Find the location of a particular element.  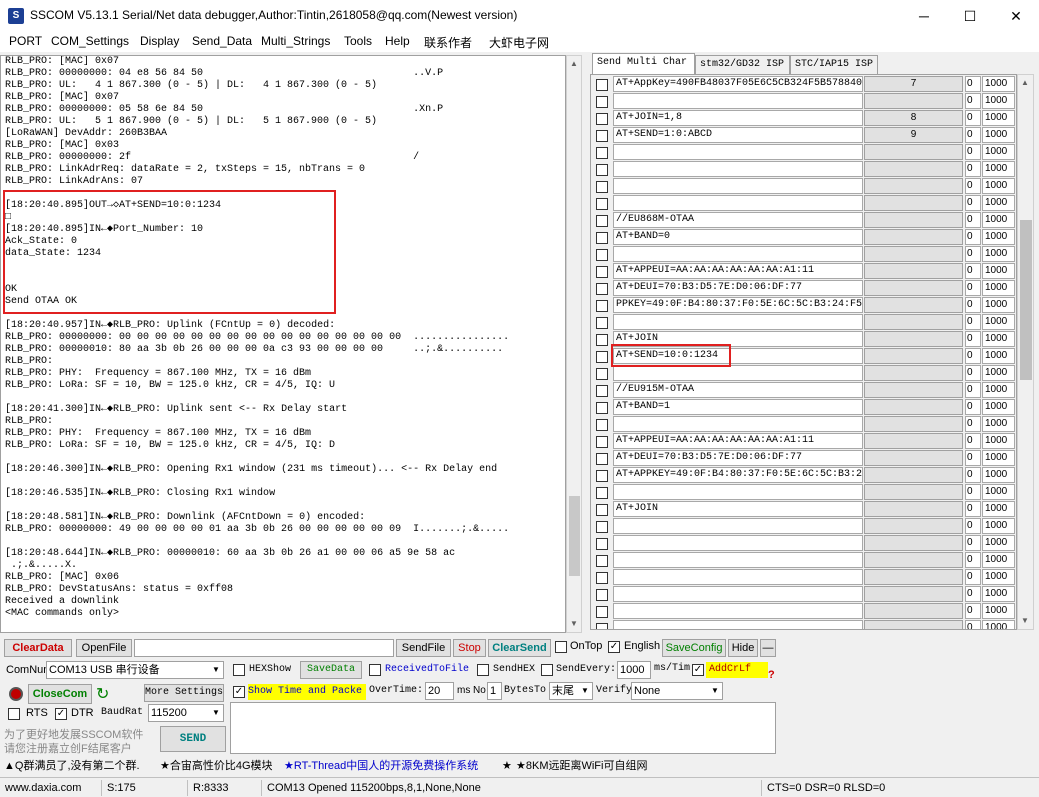

multi-row-send-button: 8 is located at coordinates (913, 118).